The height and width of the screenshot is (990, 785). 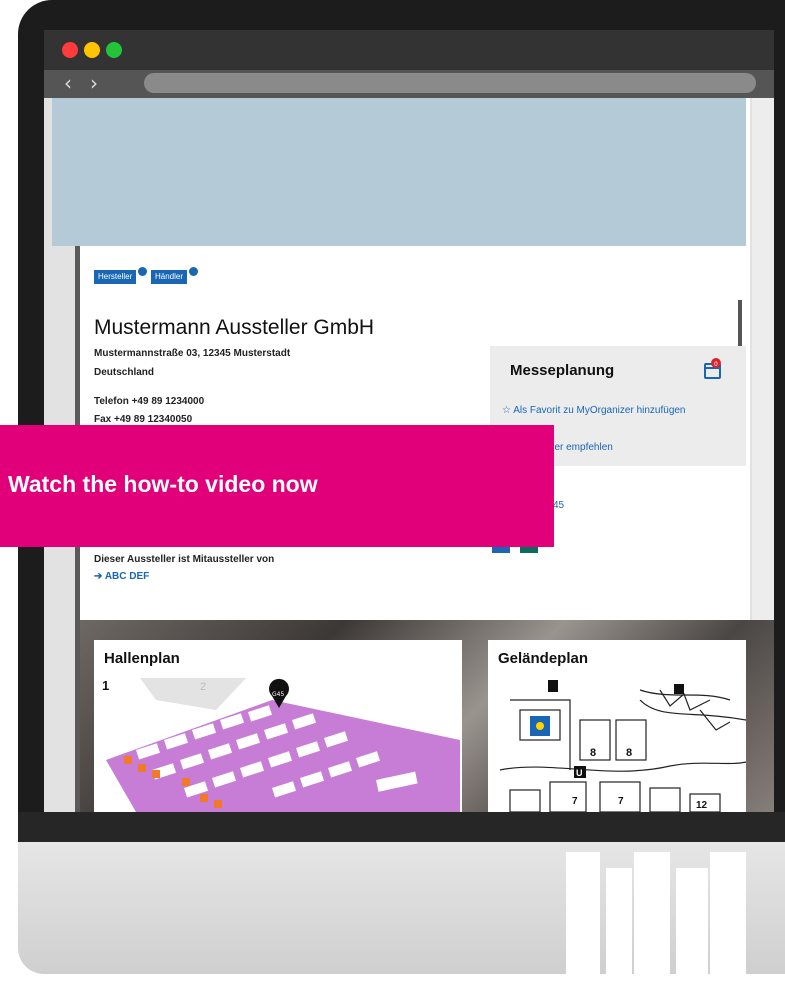 What do you see at coordinates (629, 753) in the screenshot?
I see `hall-label-8b: 8` at bounding box center [629, 753].